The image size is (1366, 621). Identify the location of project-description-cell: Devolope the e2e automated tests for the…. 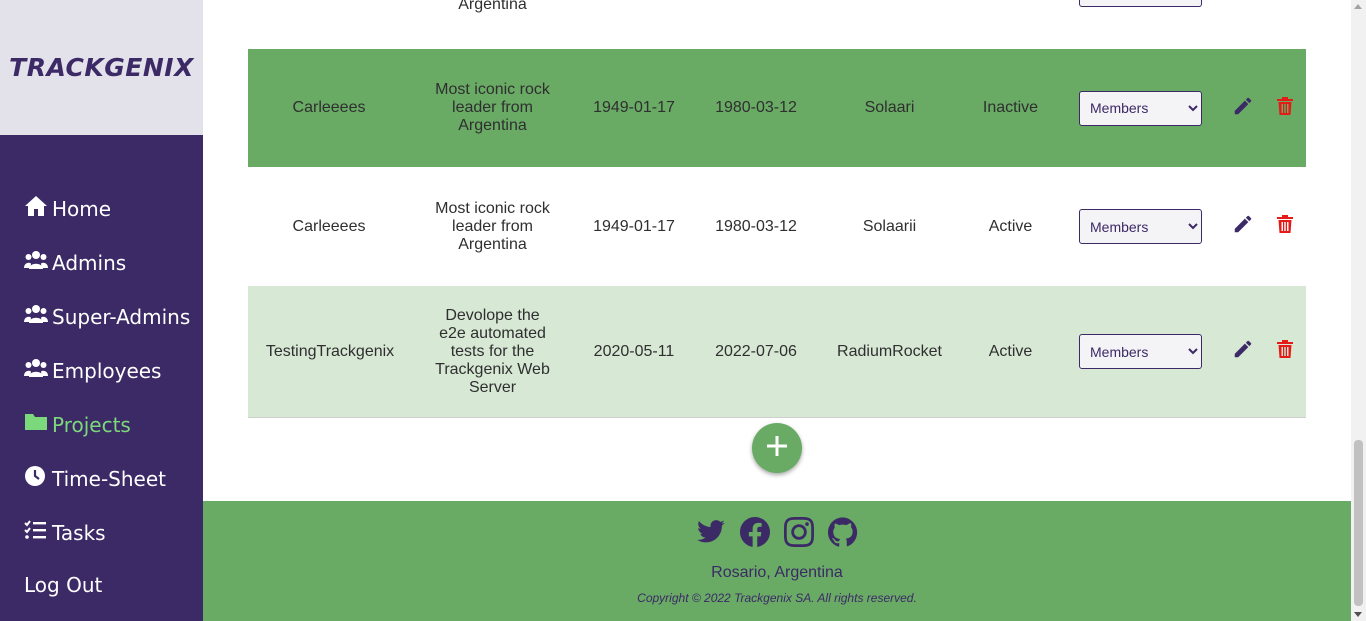
(492, 351).